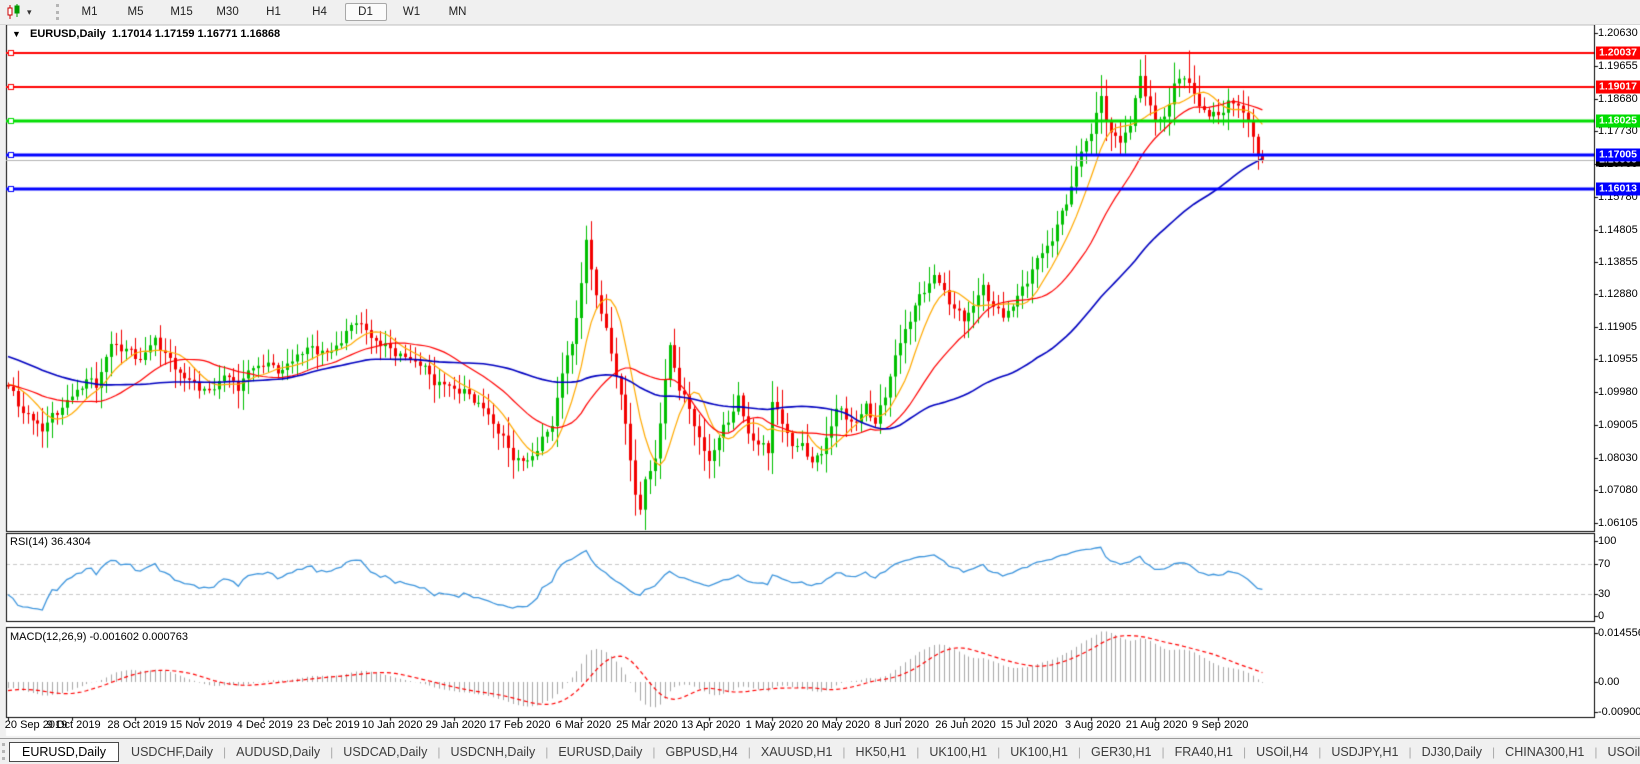 This screenshot has height=764, width=1640. What do you see at coordinates (1544, 752) in the screenshot?
I see `chart-tab-CHINA300-H1: CHINA300,H1` at bounding box center [1544, 752].